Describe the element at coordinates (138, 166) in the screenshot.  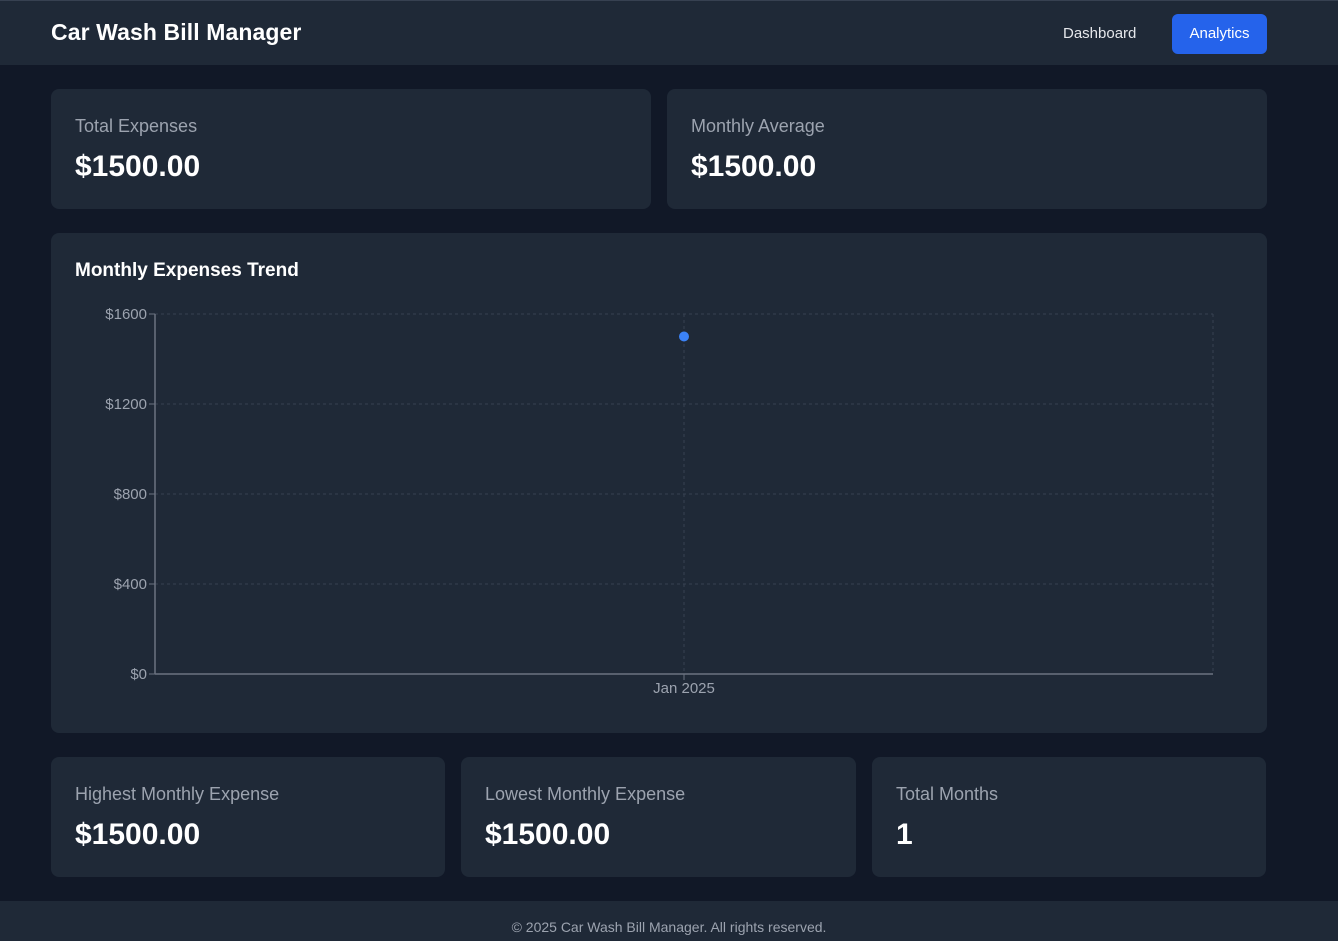
I see `total-expenses-value: $1500.00` at that location.